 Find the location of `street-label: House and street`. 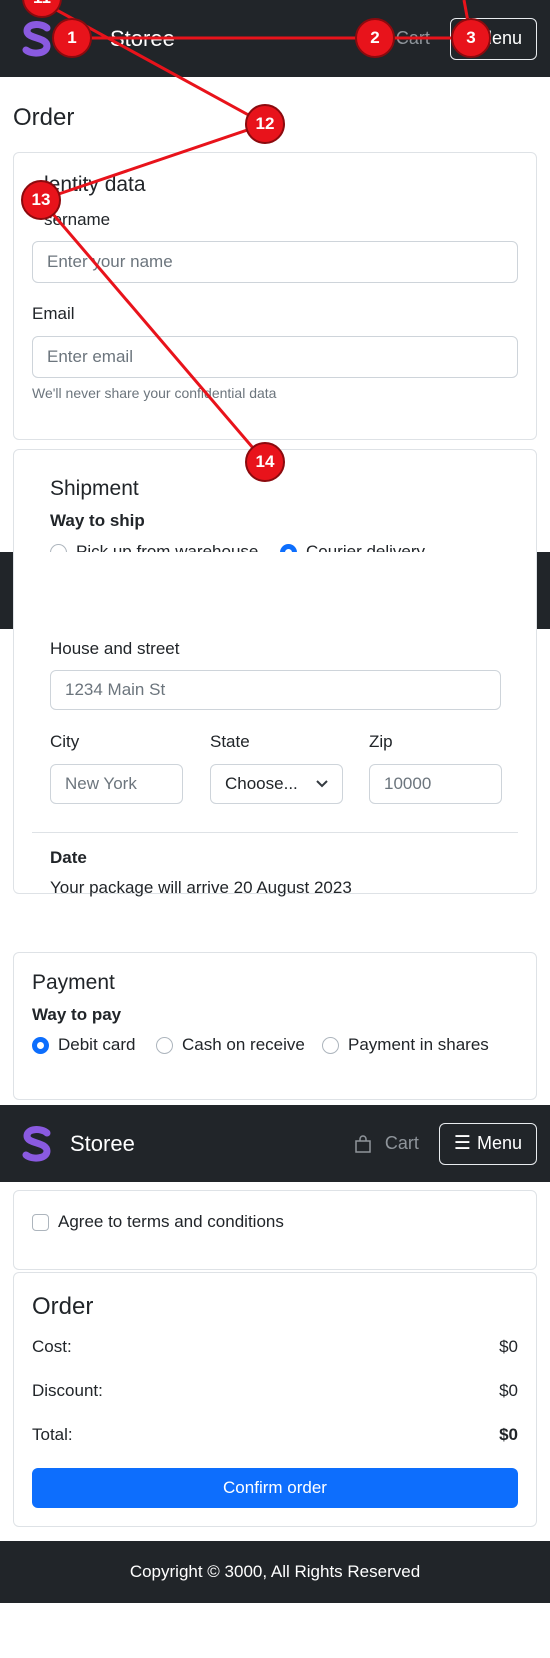

street-label: House and street is located at coordinates (115, 648).